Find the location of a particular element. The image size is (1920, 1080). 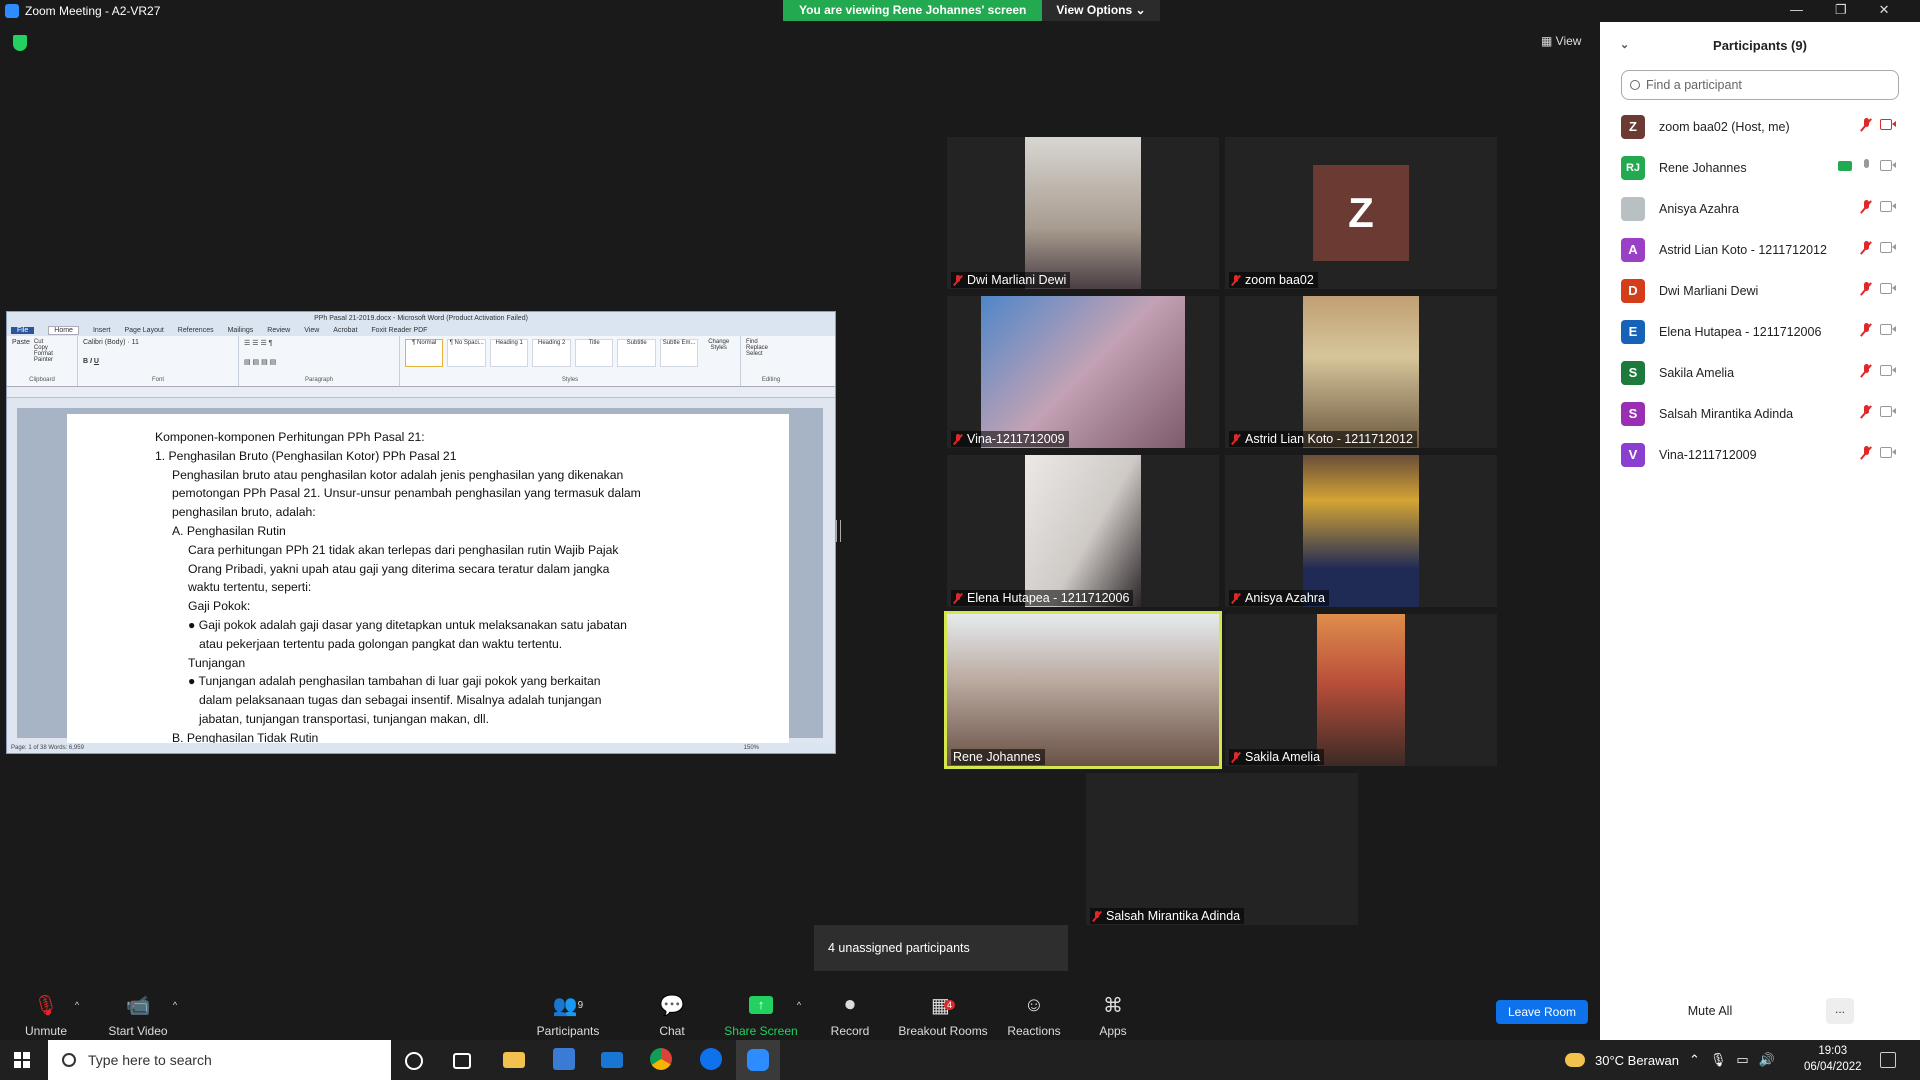

clock-time: 19:03 is located at coordinates (1833, 1051).